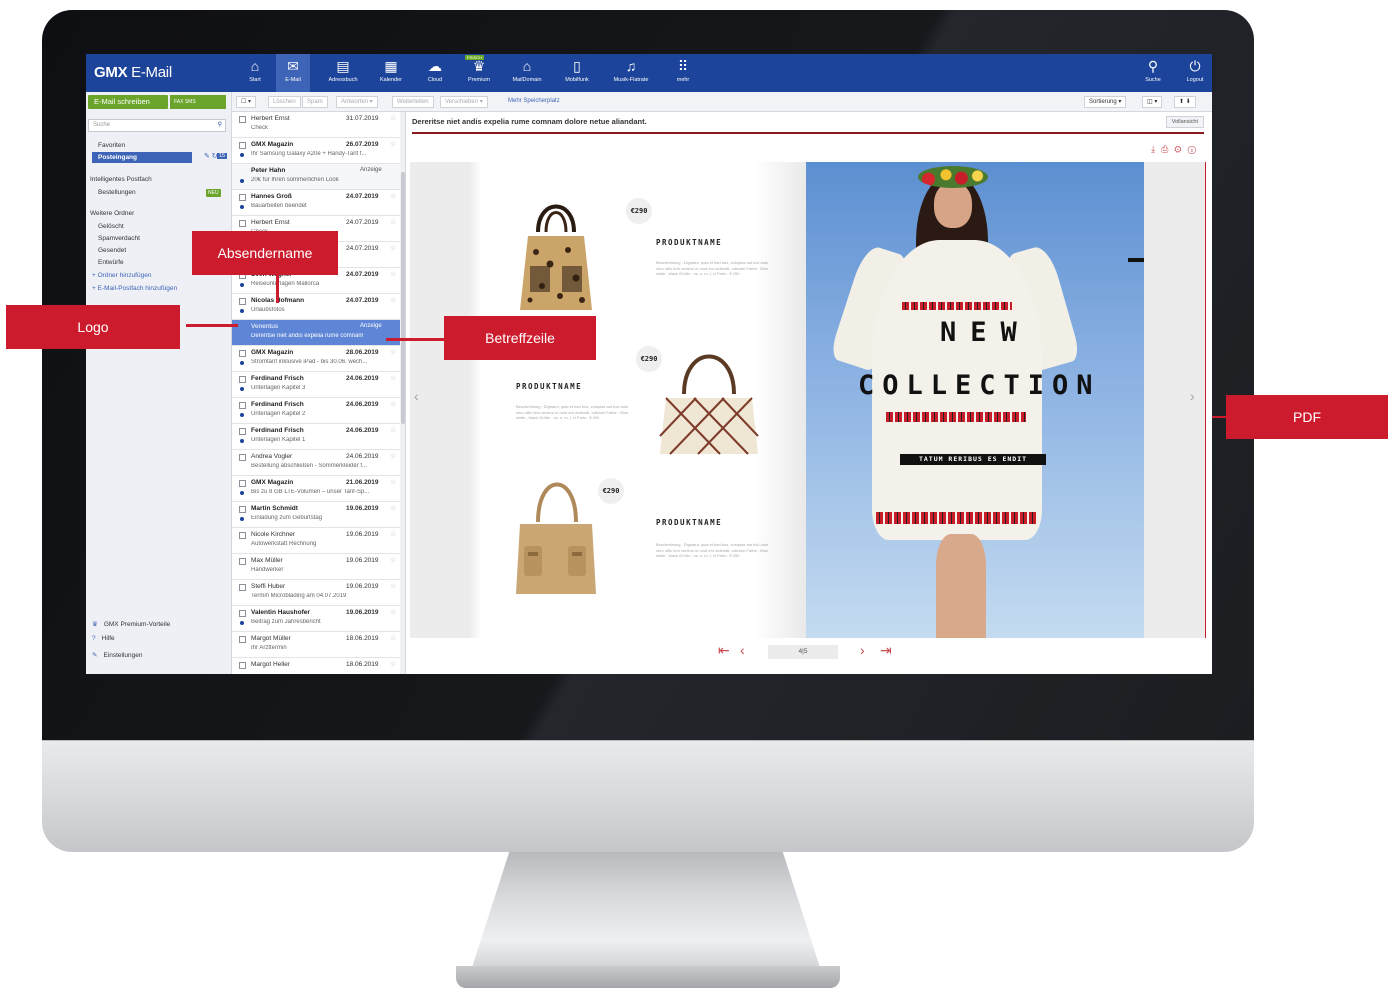 The image size is (1388, 990). I want to click on message-row: Herbert Ernst 31.07.2019 ☆ Check, so click(316, 125).